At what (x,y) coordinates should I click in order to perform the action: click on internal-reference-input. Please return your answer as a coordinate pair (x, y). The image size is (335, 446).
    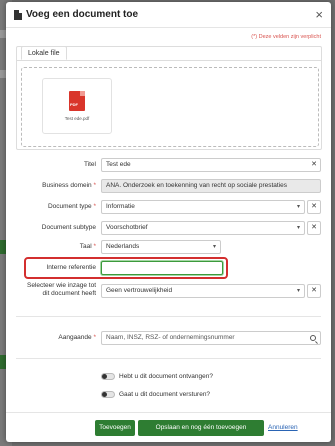
    Looking at the image, I should click on (162, 268).